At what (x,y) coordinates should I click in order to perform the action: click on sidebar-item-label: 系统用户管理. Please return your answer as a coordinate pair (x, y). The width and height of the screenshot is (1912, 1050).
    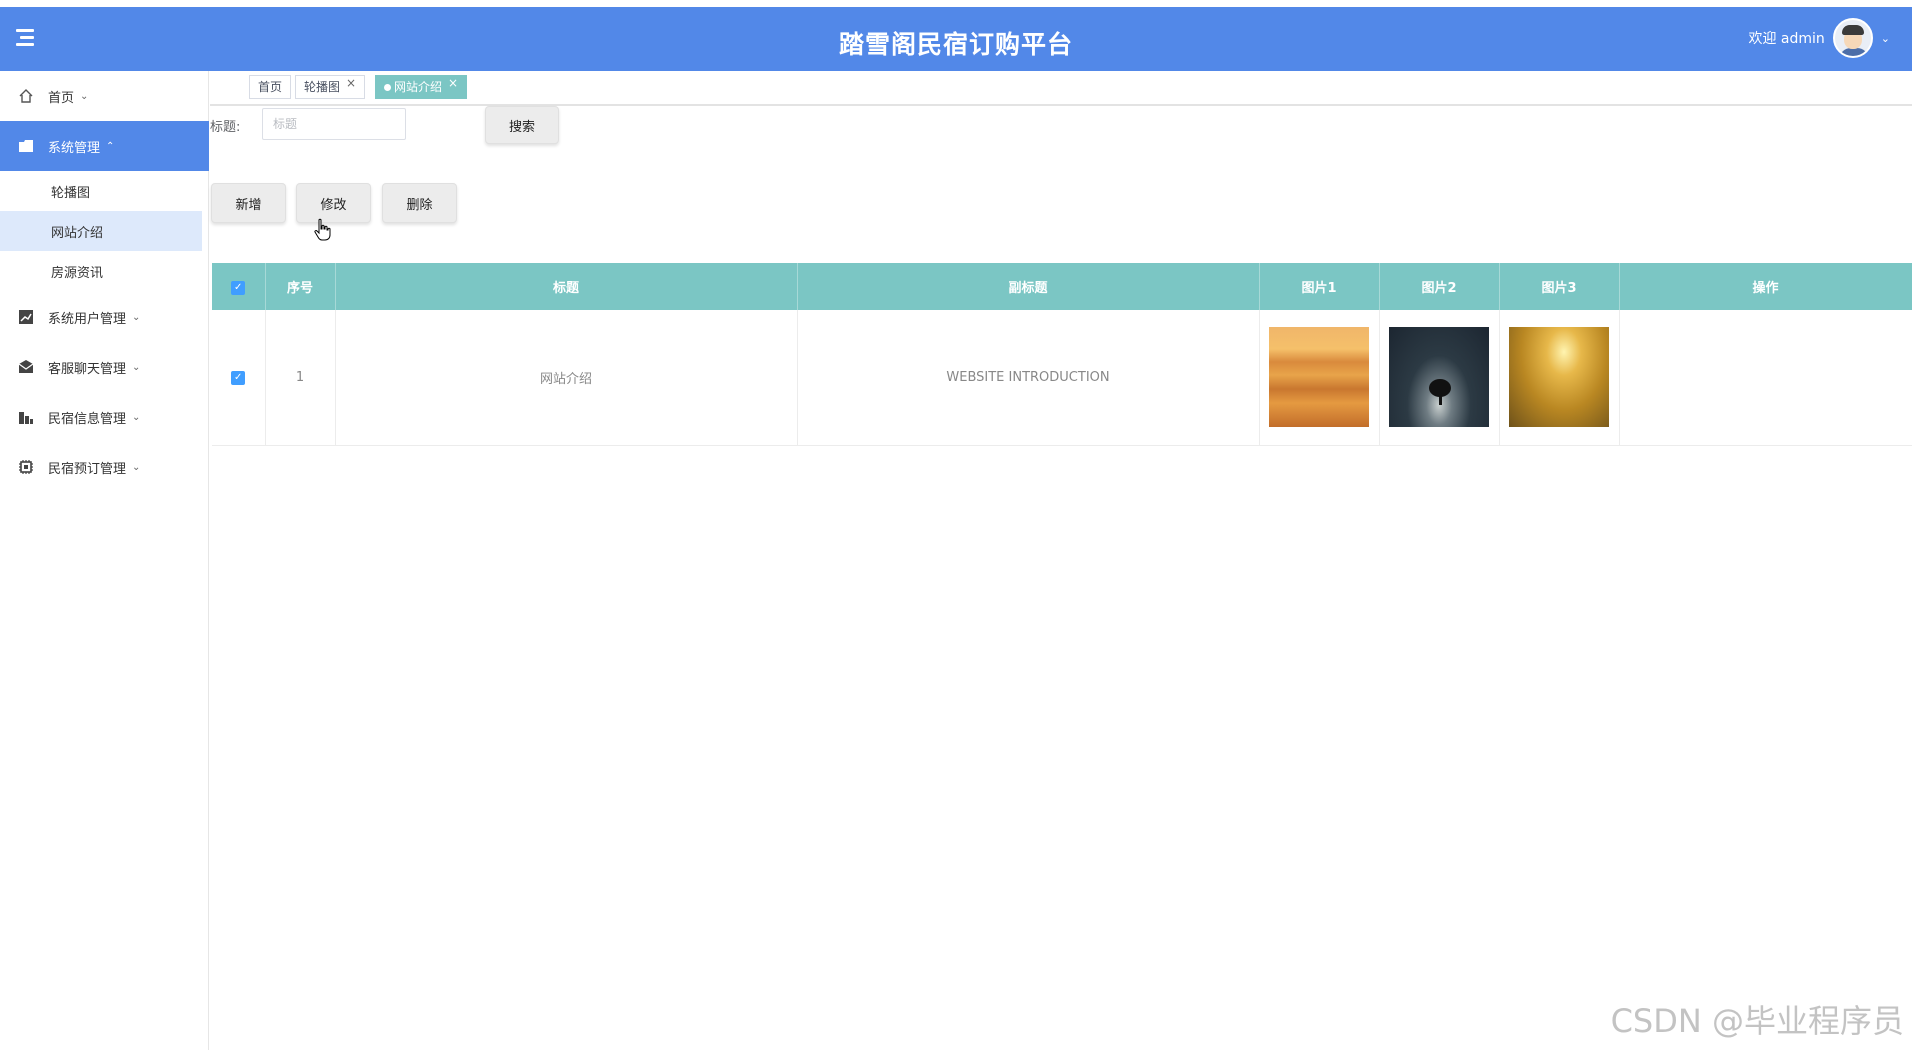
    Looking at the image, I should click on (87, 319).